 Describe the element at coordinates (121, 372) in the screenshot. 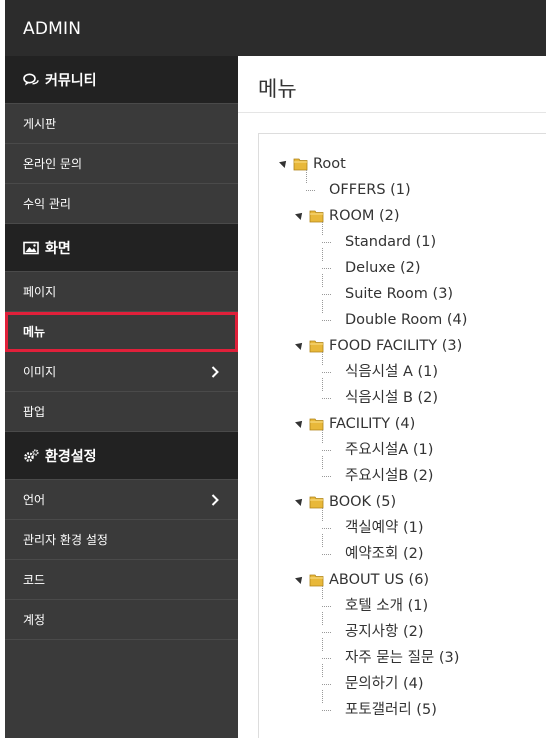

I see `sidebar-item-image: 이미지` at that location.